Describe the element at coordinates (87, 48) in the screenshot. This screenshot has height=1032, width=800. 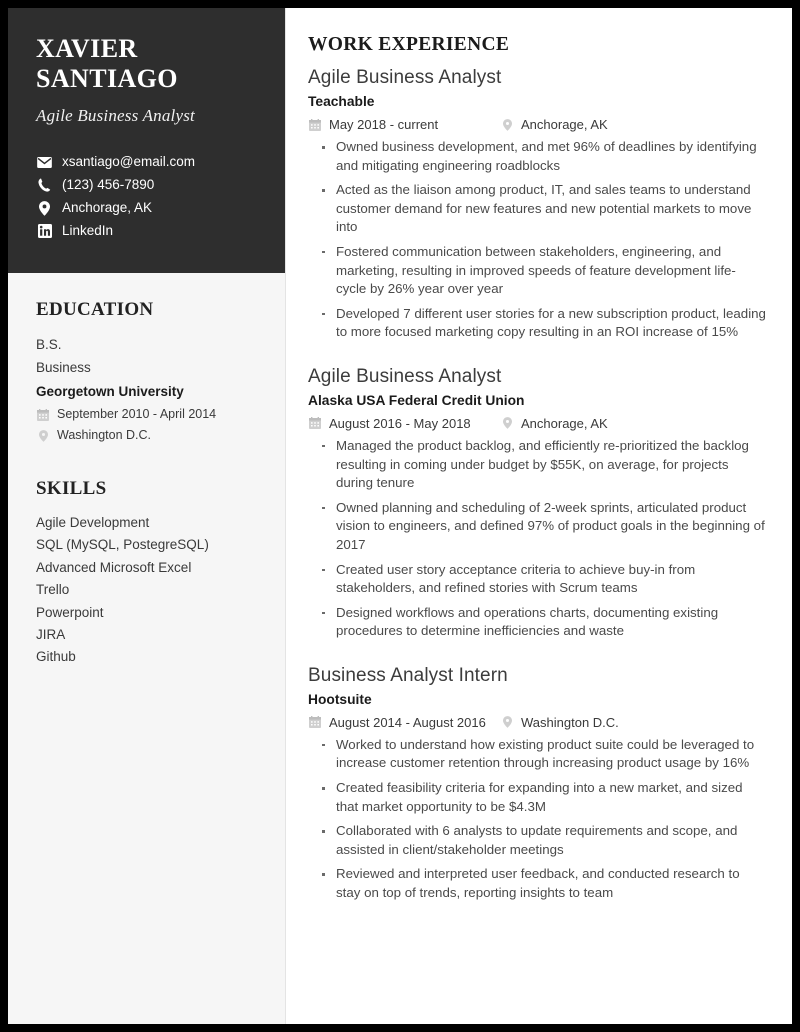
I see `first-name: XAVIER` at that location.